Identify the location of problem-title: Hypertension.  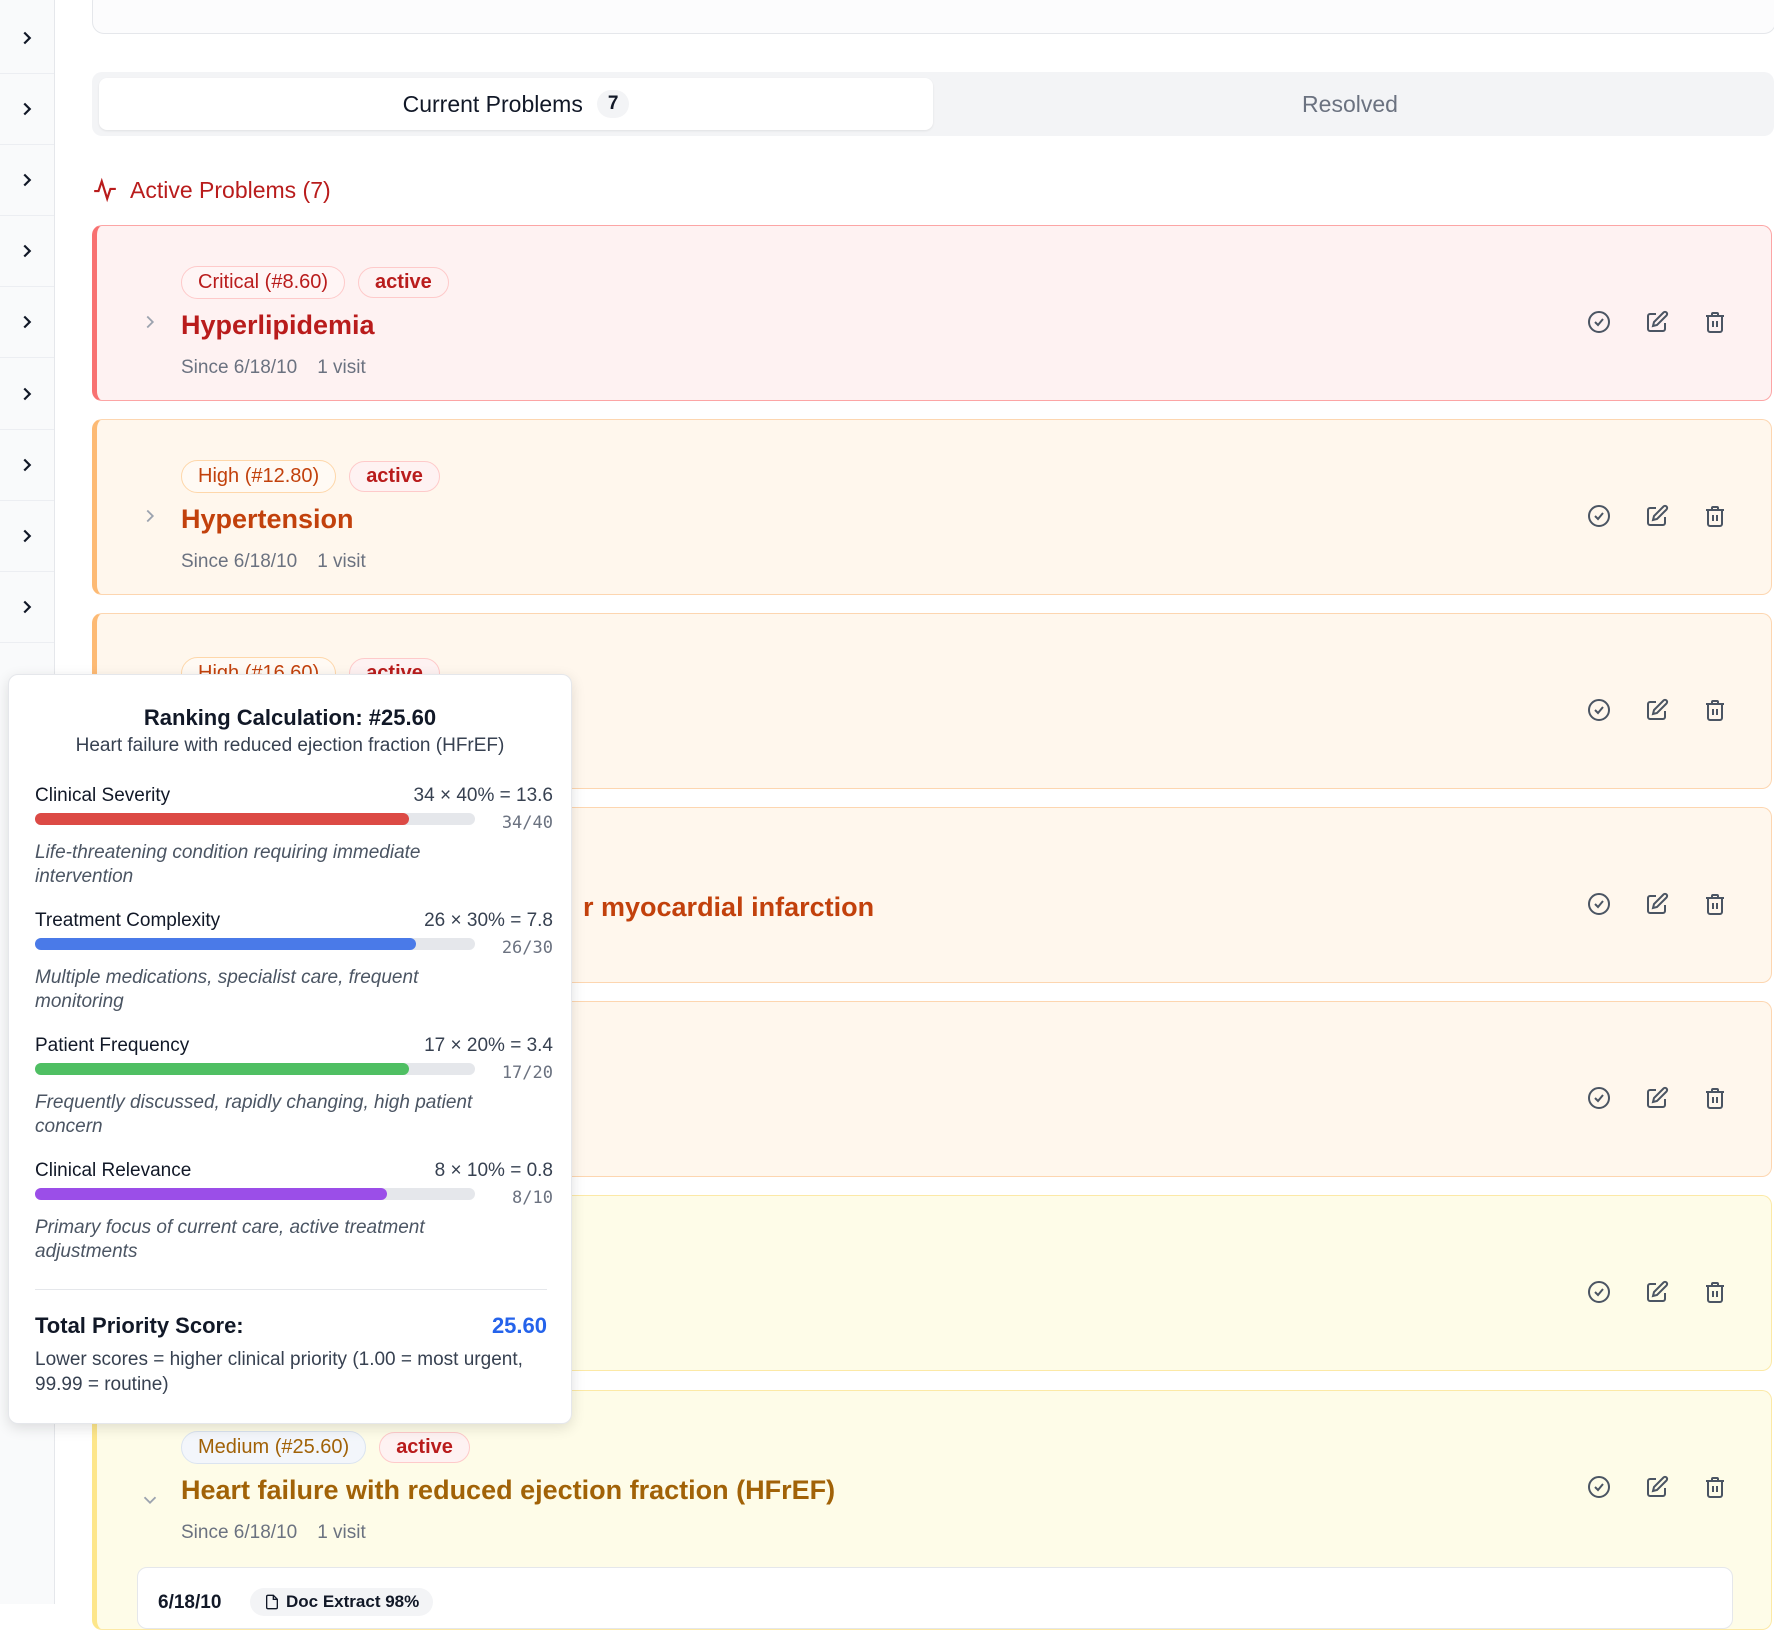
(267, 519).